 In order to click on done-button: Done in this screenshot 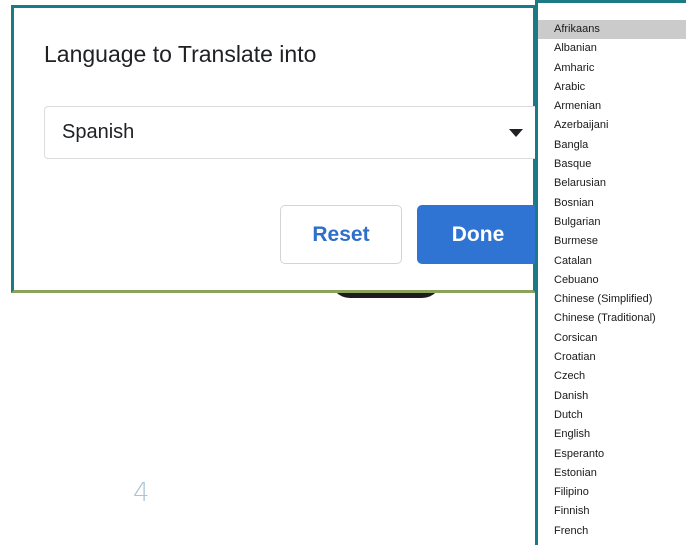, I will do `click(478, 234)`.